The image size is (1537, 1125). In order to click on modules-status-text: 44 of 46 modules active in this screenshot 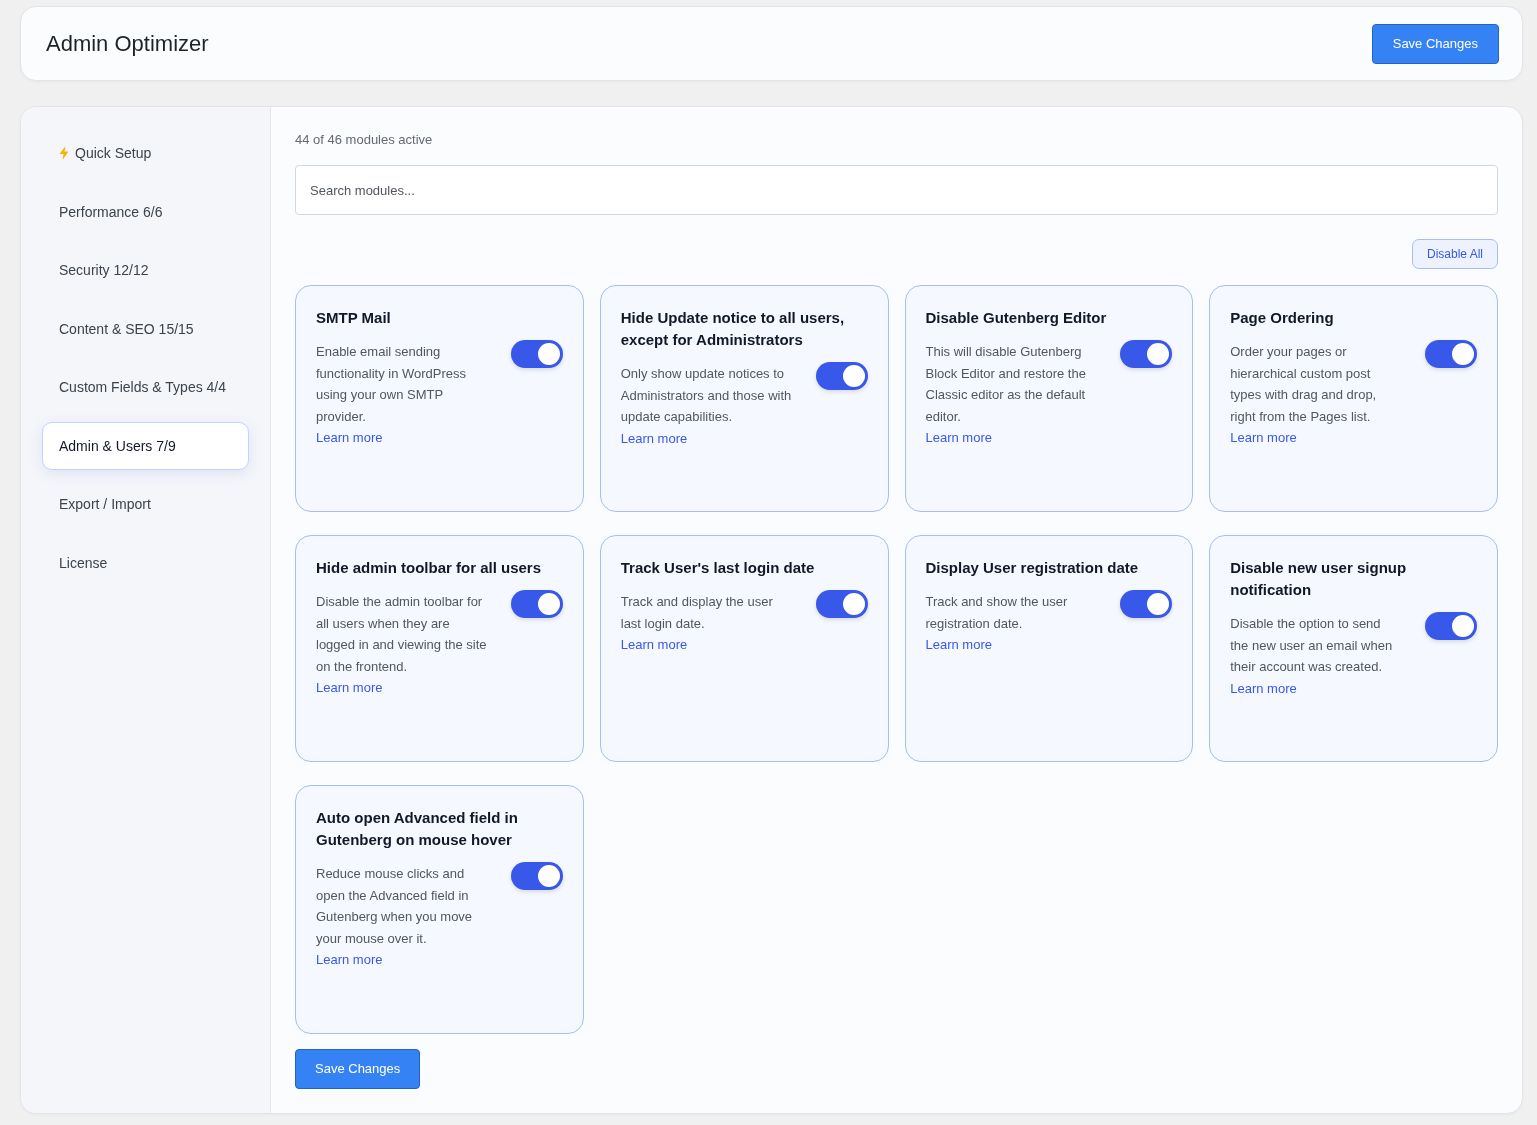, I will do `click(364, 140)`.